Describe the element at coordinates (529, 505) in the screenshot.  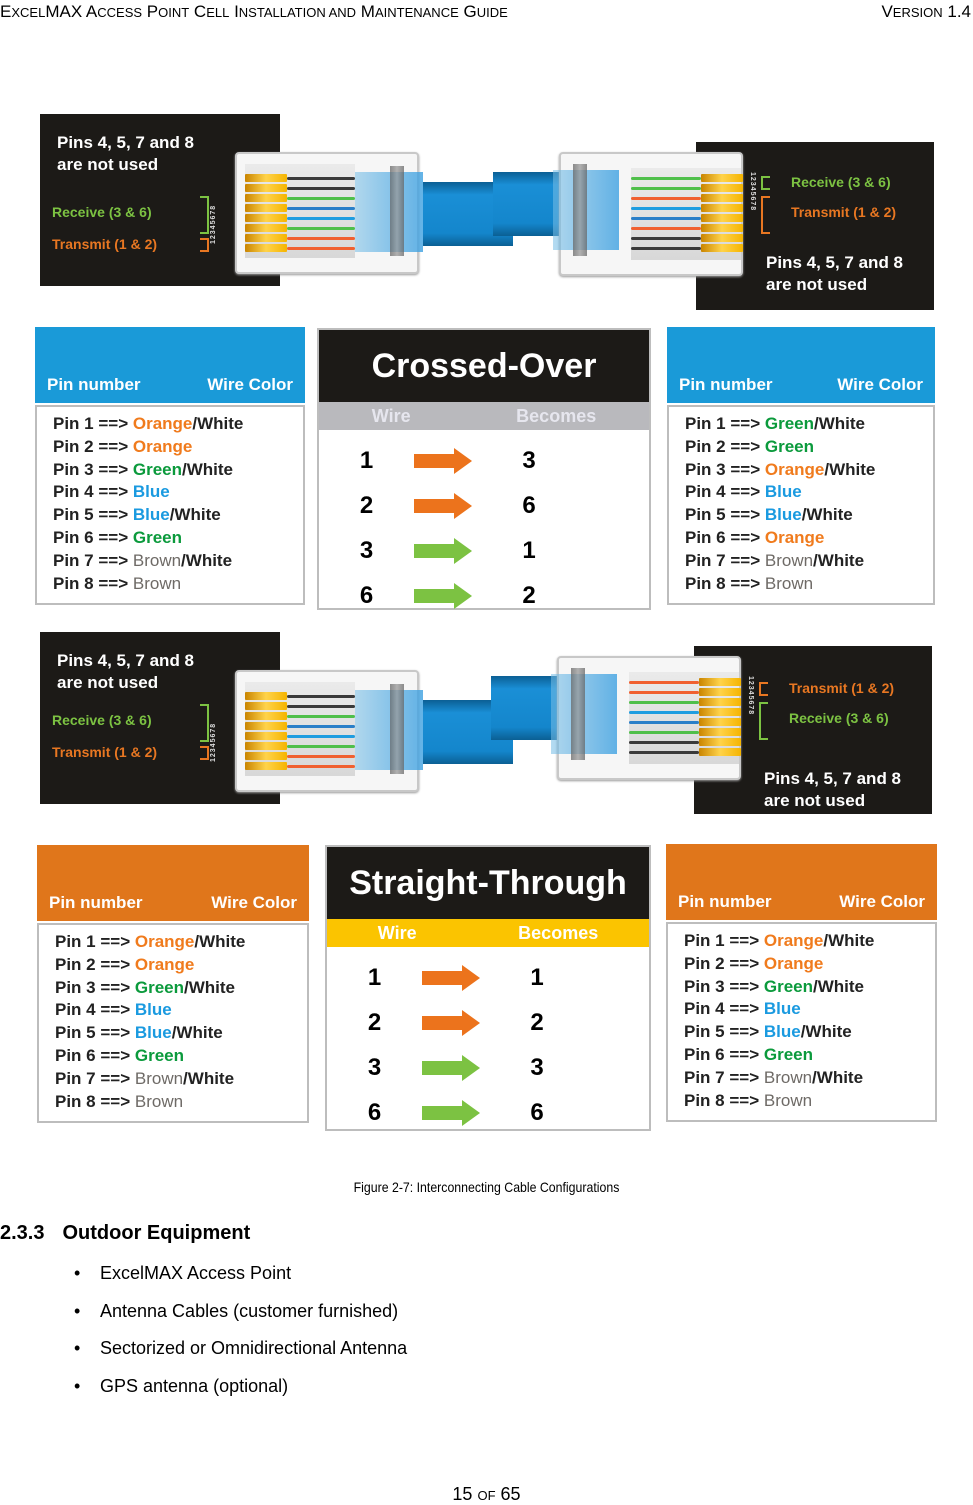
I see `becomes-number: 6` at that location.